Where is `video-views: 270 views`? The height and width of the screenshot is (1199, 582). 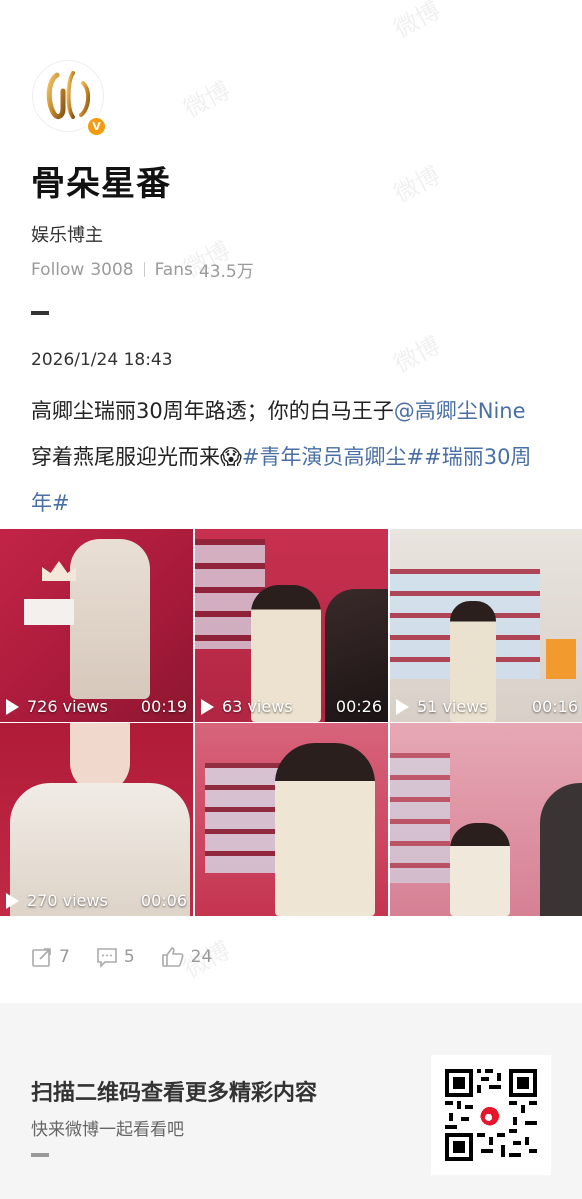
video-views: 270 views is located at coordinates (67, 900).